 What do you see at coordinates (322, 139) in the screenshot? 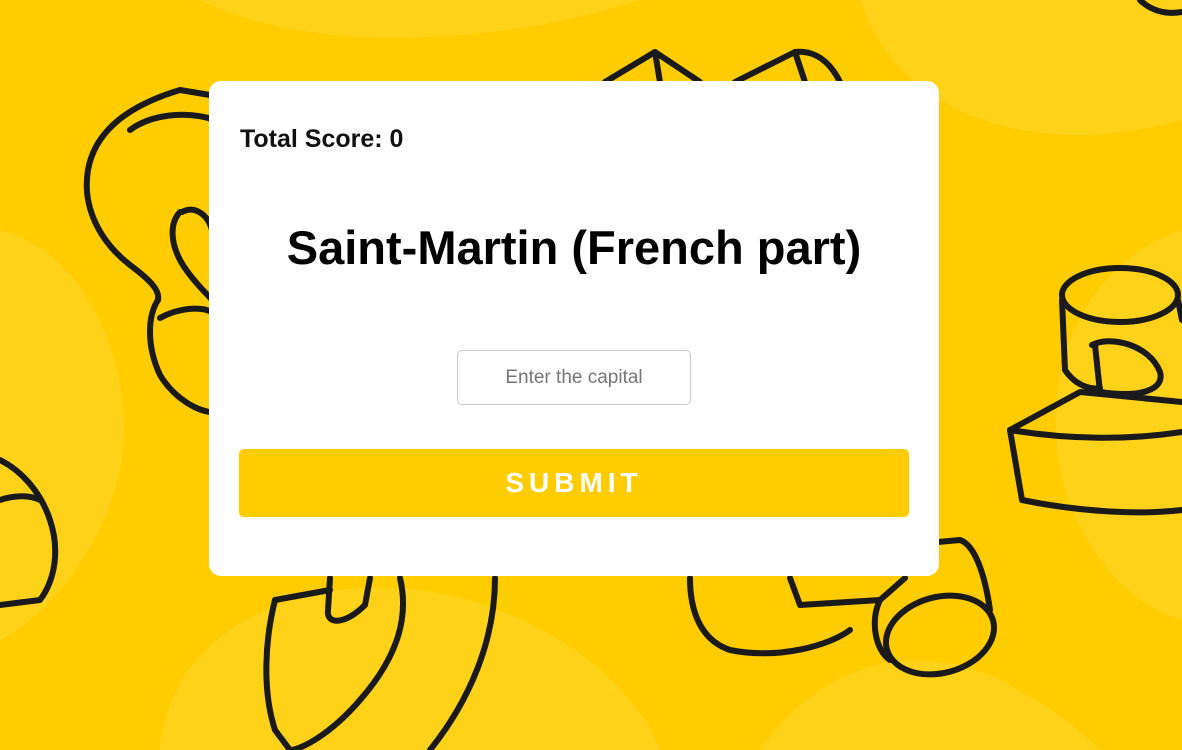
I see `total-score: Total Score: 0` at bounding box center [322, 139].